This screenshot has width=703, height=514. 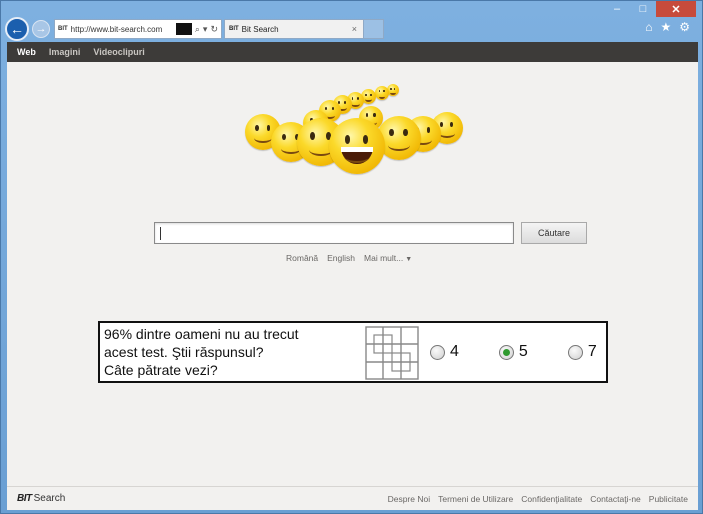 I want to click on more-languages-link: Mai mult... ▼, so click(x=388, y=258).